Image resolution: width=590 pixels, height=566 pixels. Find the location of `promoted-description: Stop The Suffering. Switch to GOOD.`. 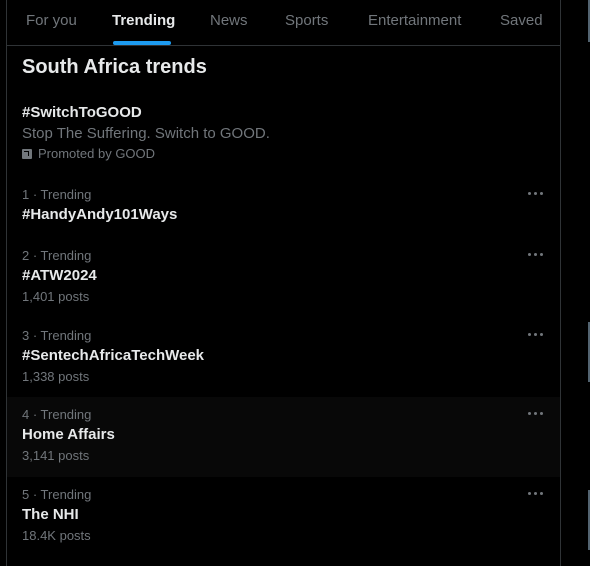

promoted-description: Stop The Suffering. Switch to GOOD. is located at coordinates (146, 133).